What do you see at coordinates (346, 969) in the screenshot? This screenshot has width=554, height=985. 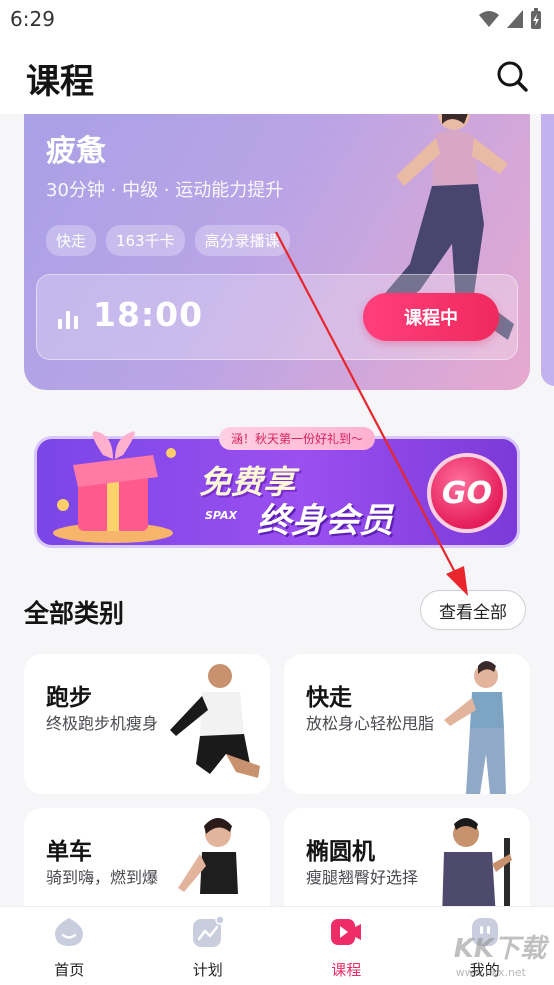 I see `nav-label: 课程` at bounding box center [346, 969].